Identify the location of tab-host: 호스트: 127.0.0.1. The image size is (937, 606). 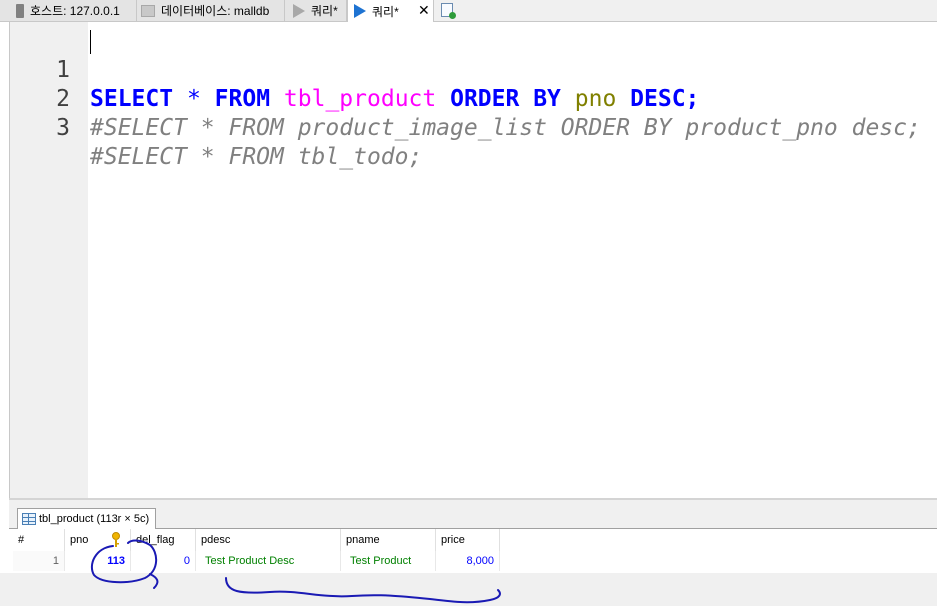
(68, 10).